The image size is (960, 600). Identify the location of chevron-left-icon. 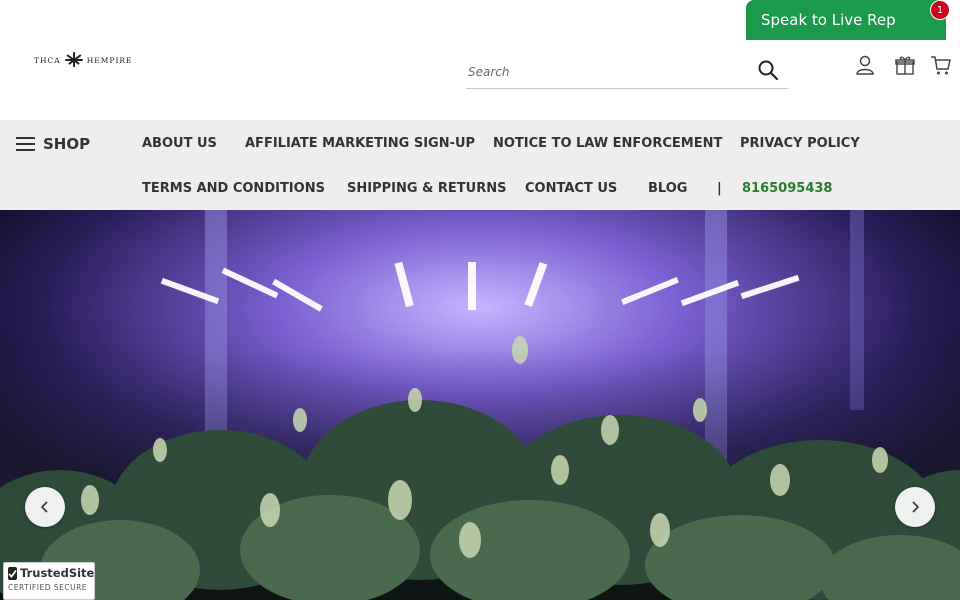
(44, 507).